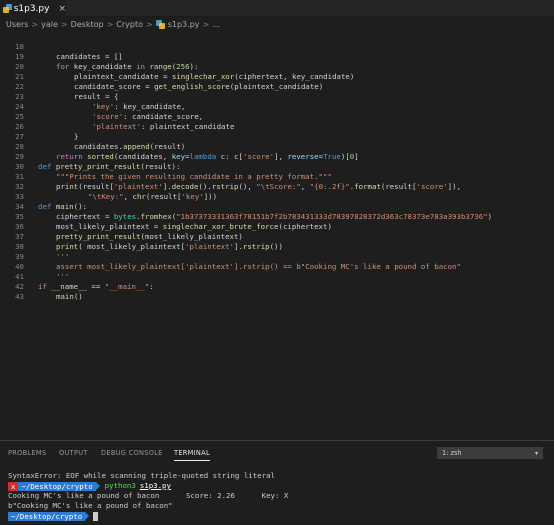 This screenshot has height=525, width=554. What do you see at coordinates (277, 86) in the screenshot?
I see `code-line: 22 result = {` at bounding box center [277, 86].